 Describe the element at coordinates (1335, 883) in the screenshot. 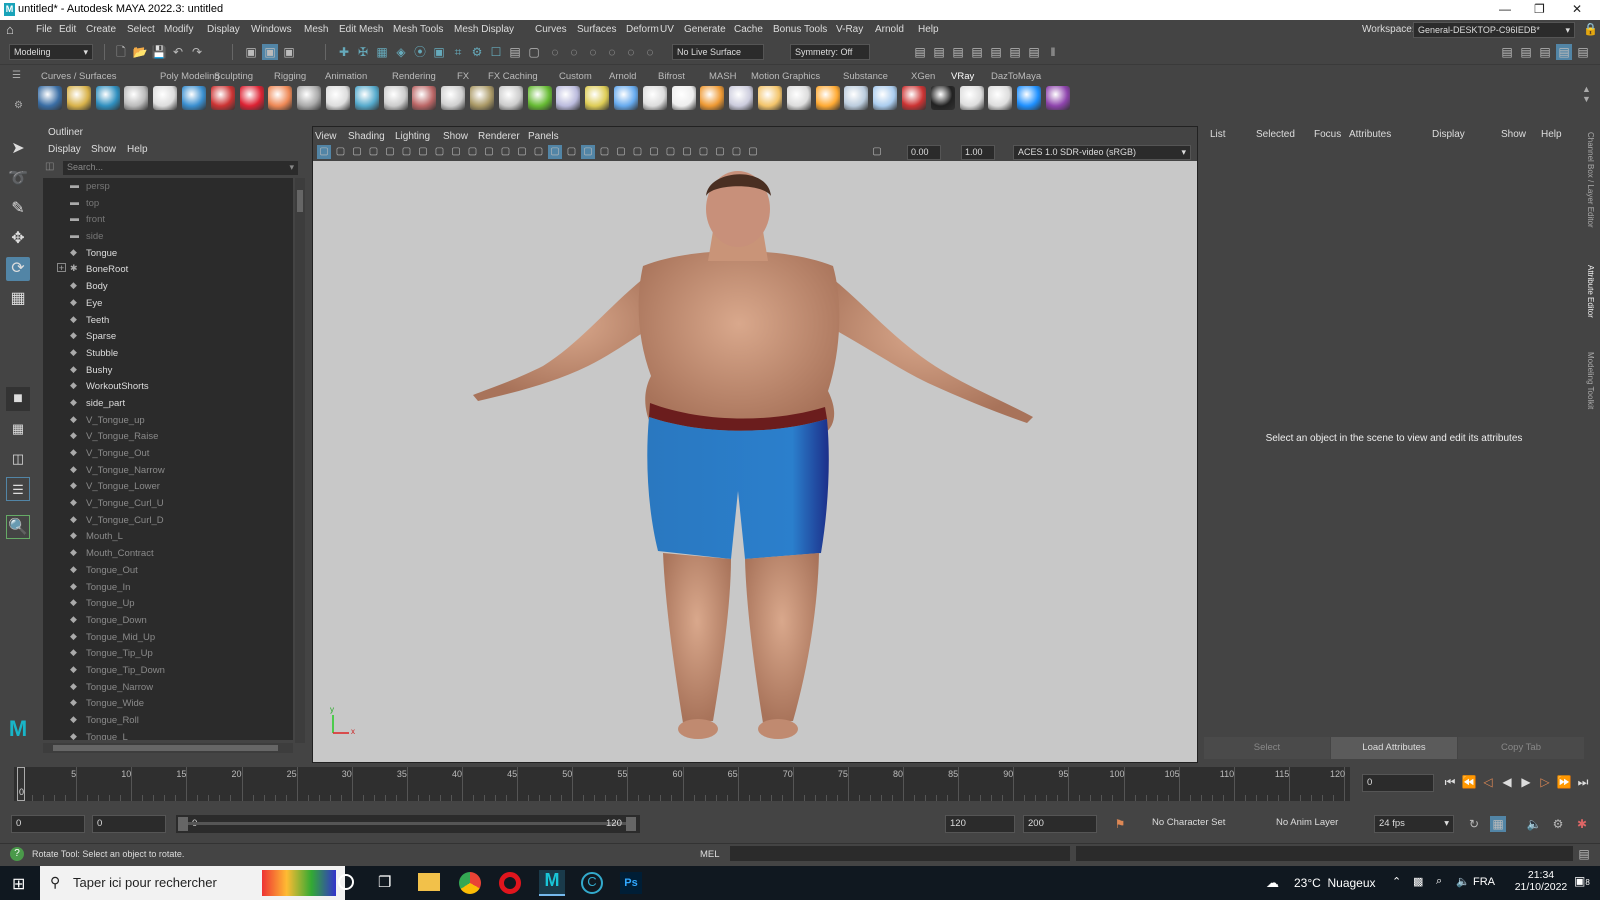

I see `weather-text: 23°C Nuageux` at that location.